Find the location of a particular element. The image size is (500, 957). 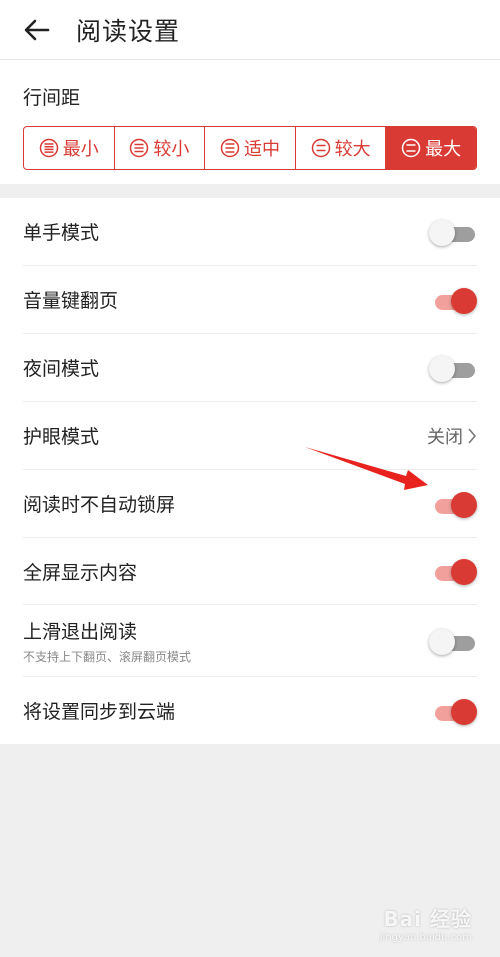

spacing-option-largest: 最大 is located at coordinates (431, 148).